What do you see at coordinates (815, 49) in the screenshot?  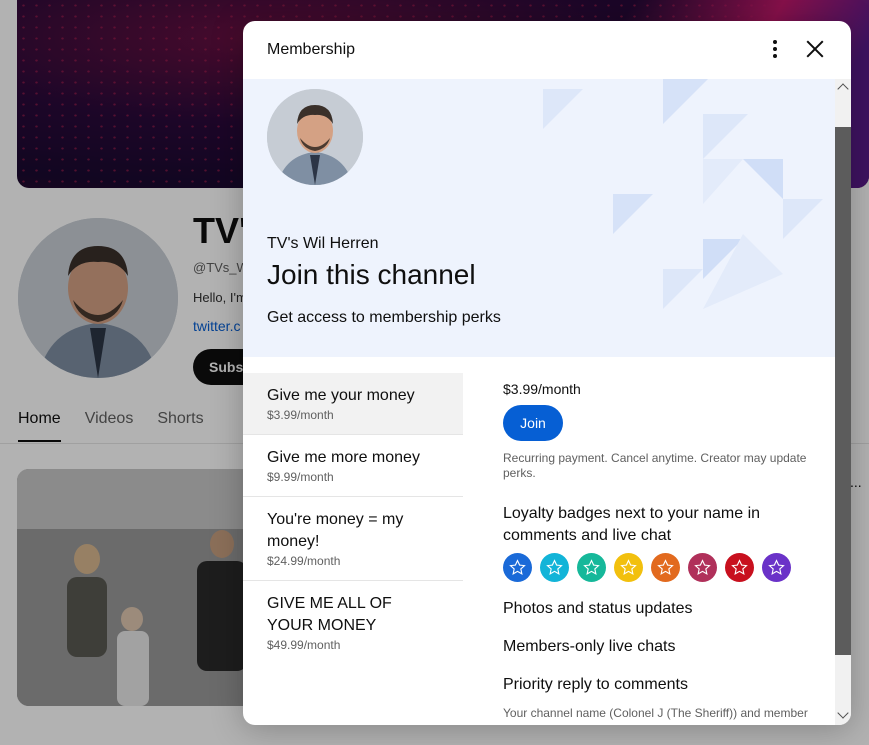 I see `close-icon` at bounding box center [815, 49].